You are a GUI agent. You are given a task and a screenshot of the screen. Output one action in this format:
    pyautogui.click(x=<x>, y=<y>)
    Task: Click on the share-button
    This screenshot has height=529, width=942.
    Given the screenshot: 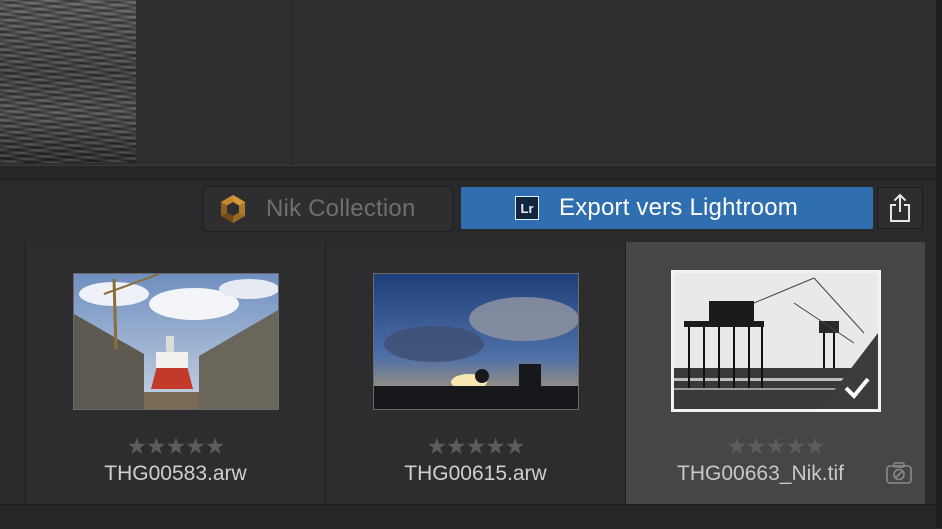 What is the action you would take?
    pyautogui.click(x=900, y=208)
    